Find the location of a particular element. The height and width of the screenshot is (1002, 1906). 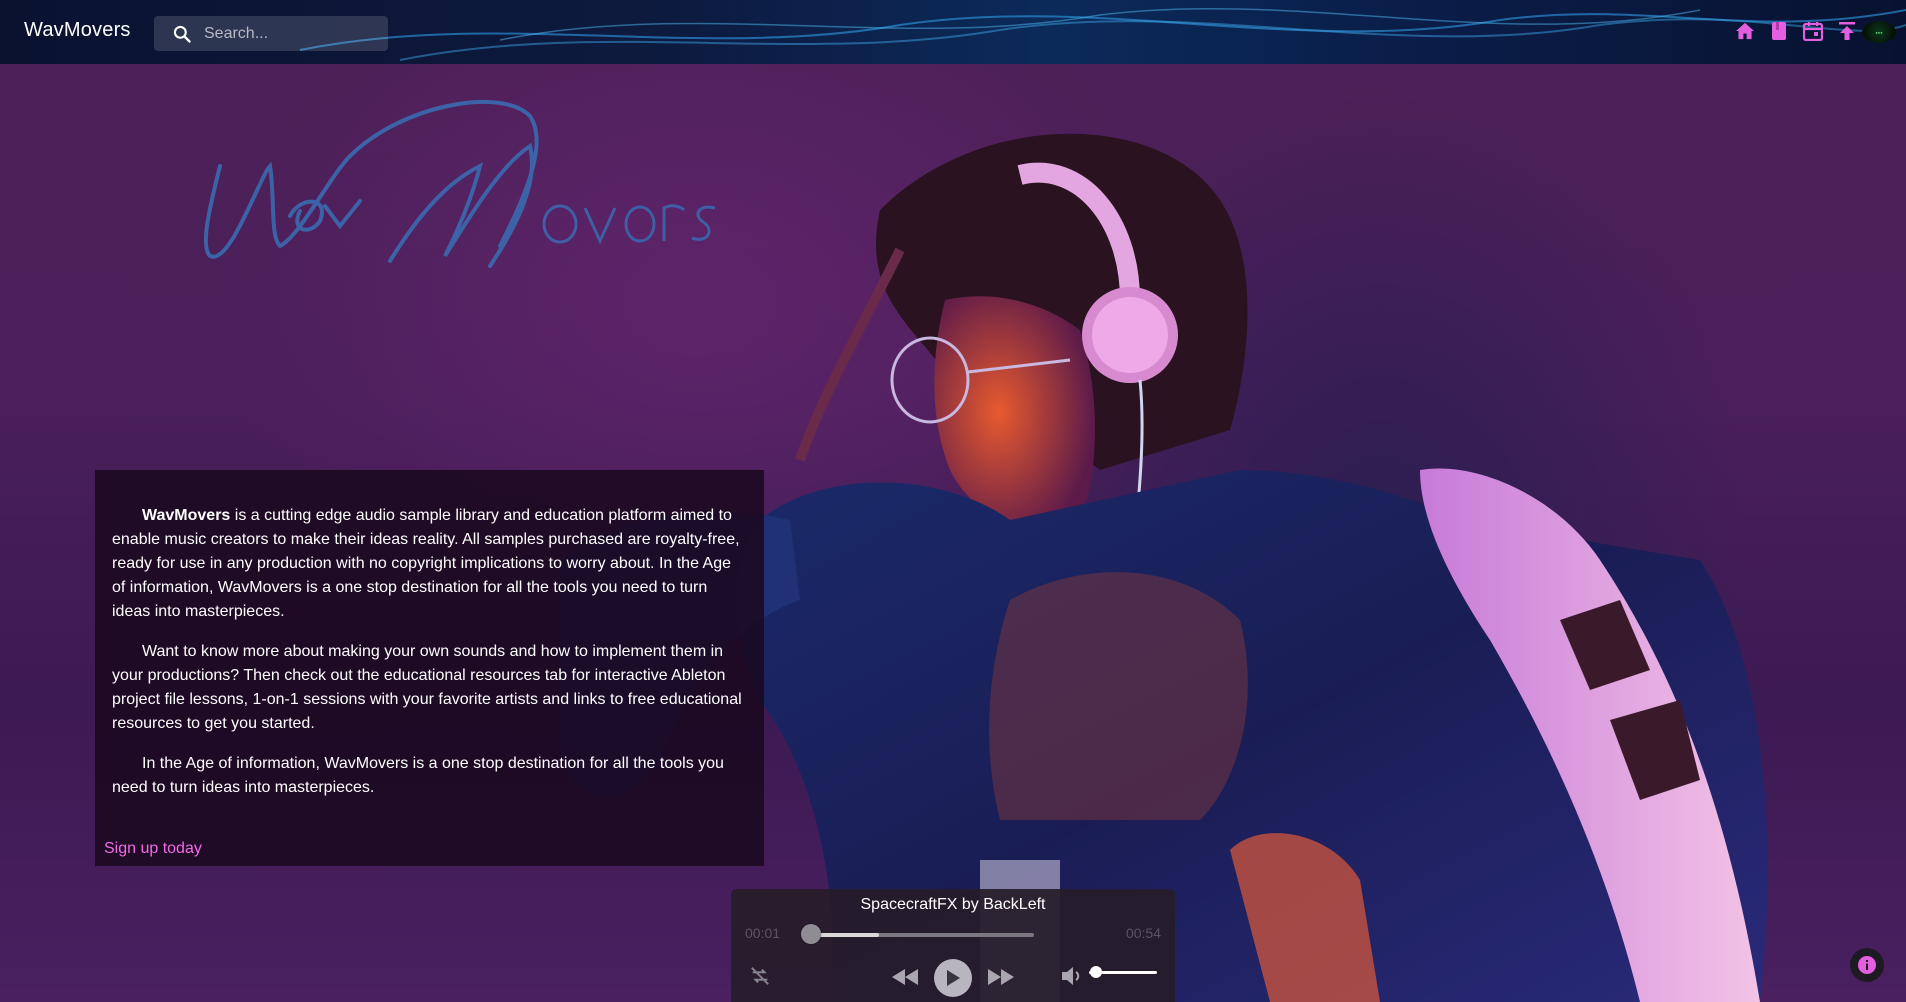

progress-knob is located at coordinates (811, 934).